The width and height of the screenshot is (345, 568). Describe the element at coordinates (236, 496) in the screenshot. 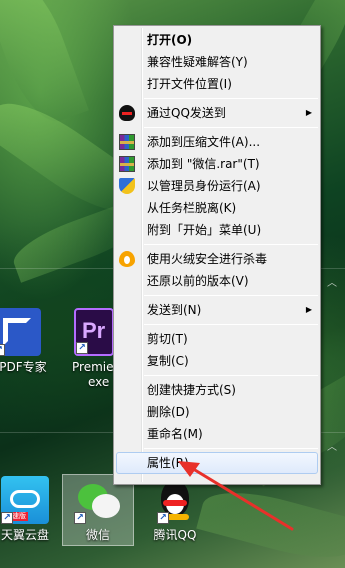

I see `annotation-arrow` at that location.